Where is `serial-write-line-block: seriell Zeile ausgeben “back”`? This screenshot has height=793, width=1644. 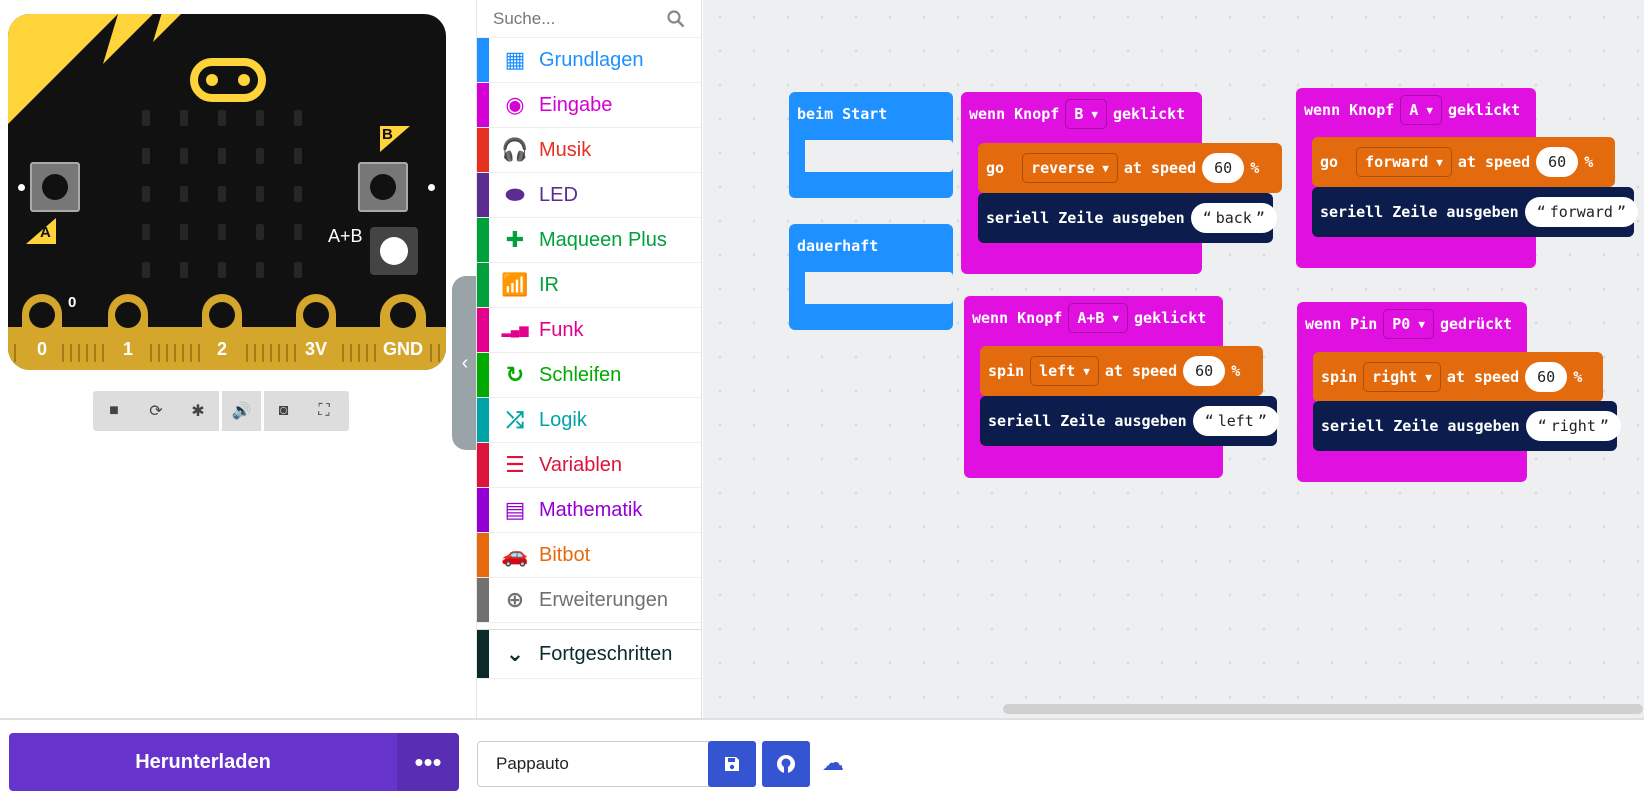
serial-write-line-block: seriell Zeile ausgeben “back” is located at coordinates (1127, 218).